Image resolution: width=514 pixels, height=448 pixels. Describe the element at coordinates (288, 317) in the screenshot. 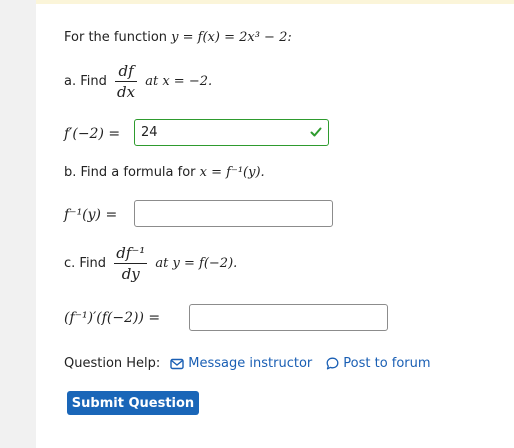

I see `part-c-answer-field` at that location.